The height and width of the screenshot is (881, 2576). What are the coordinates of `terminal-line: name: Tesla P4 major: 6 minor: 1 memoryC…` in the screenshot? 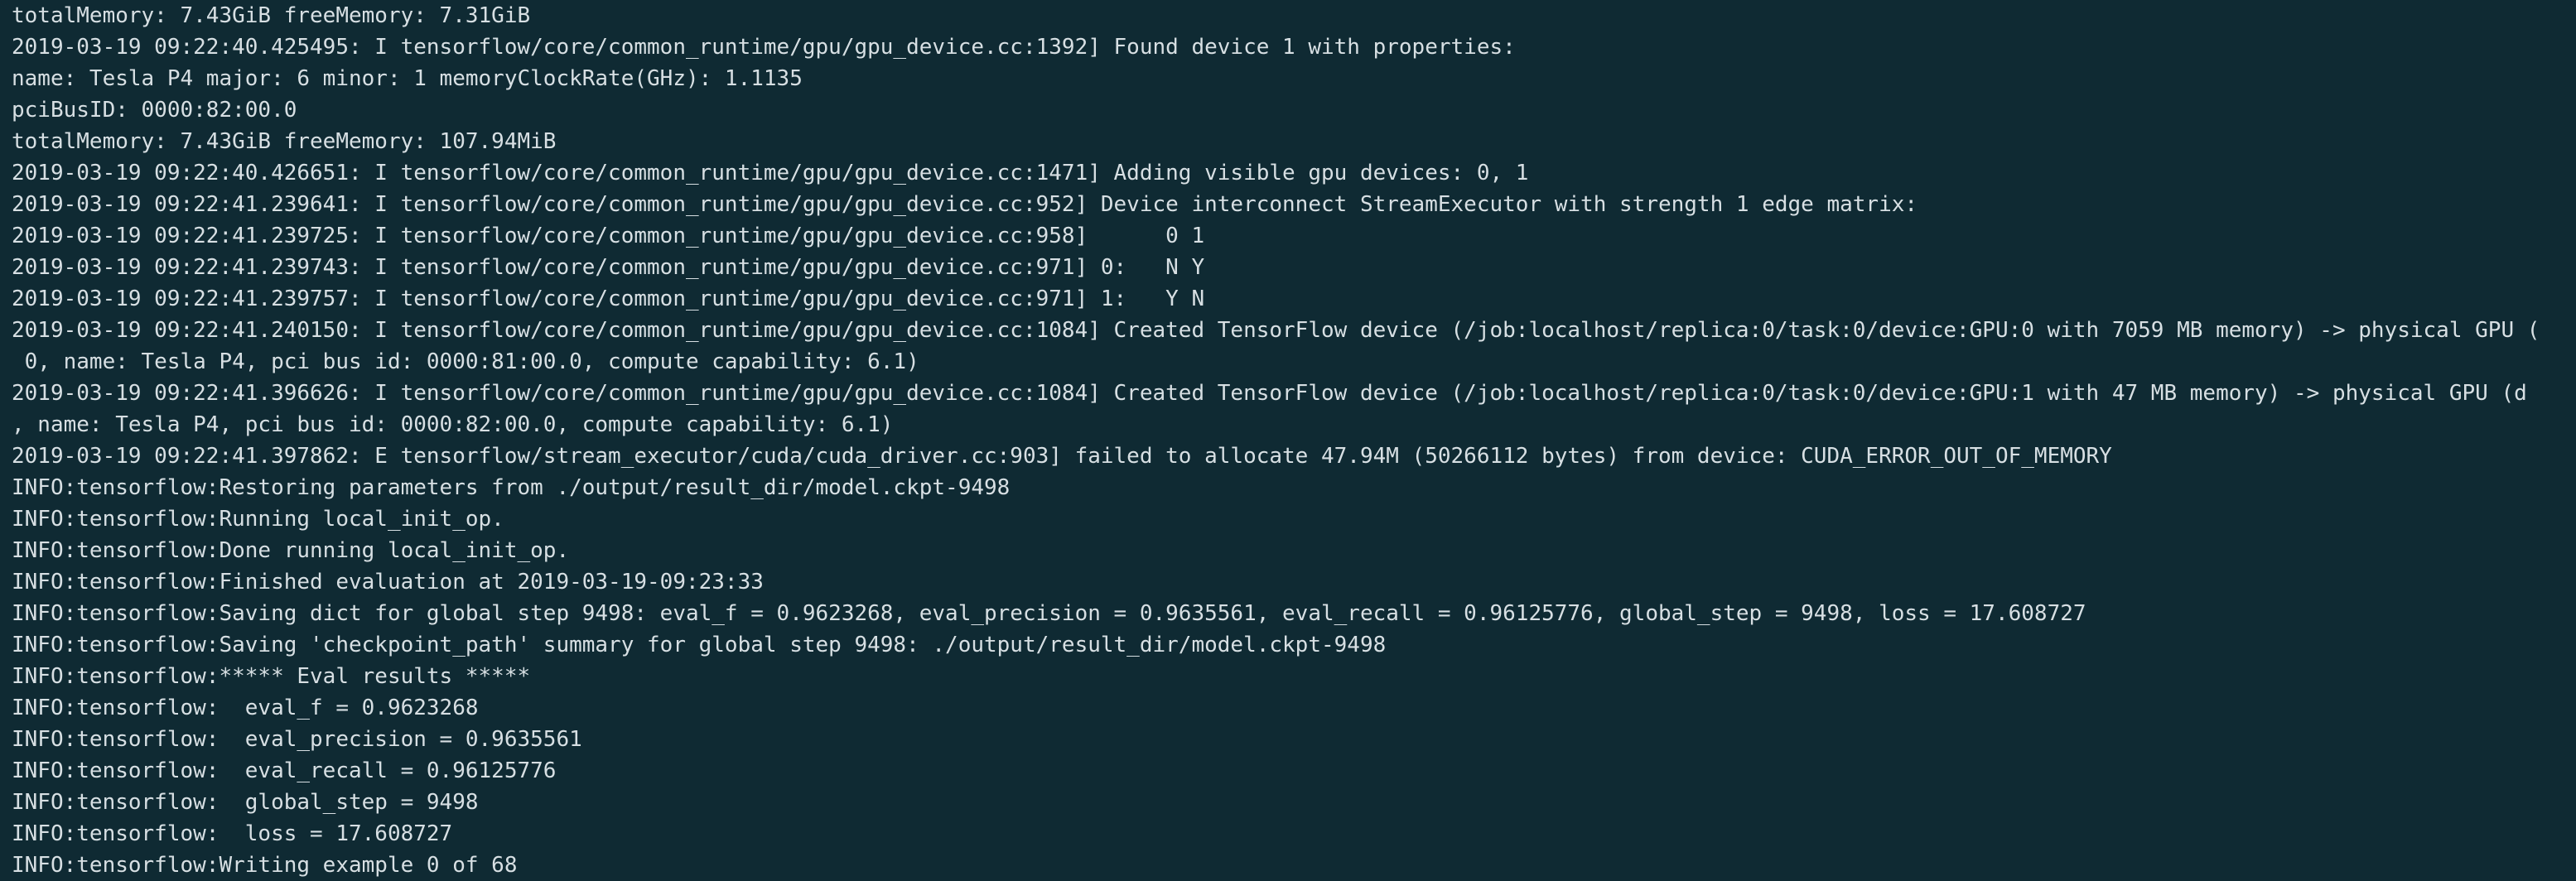 It's located at (407, 78).